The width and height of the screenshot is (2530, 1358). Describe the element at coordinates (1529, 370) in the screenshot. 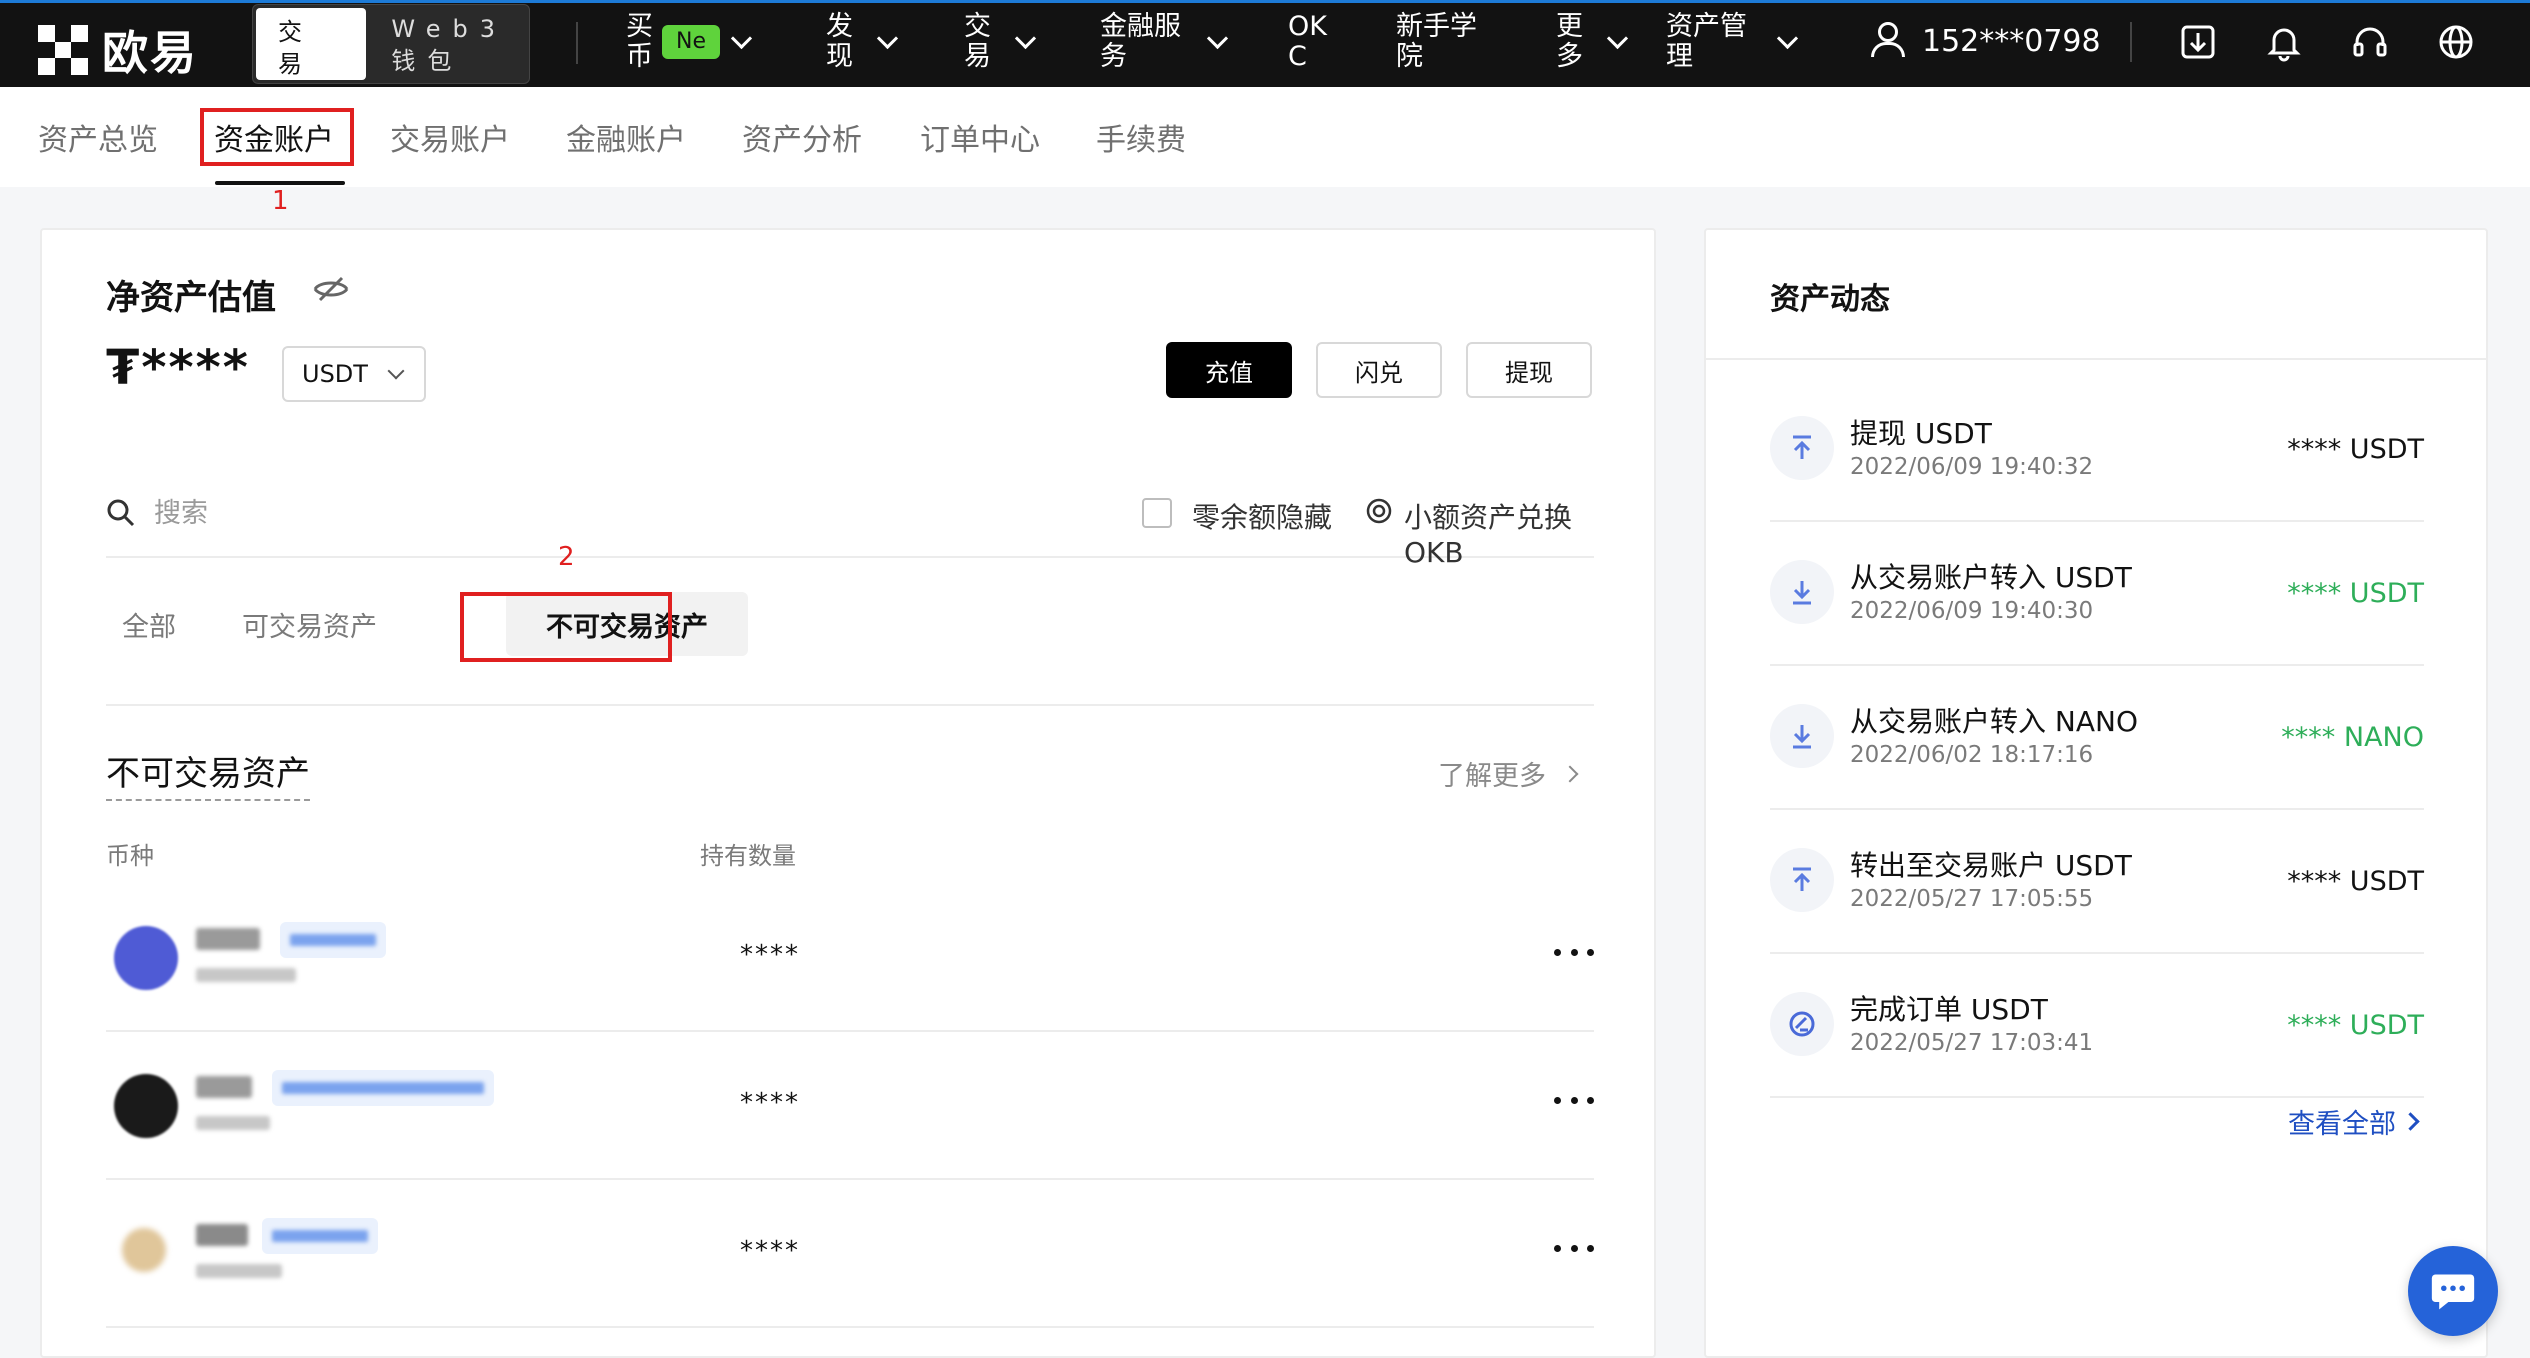

I see `withdraw-button: 提现` at that location.